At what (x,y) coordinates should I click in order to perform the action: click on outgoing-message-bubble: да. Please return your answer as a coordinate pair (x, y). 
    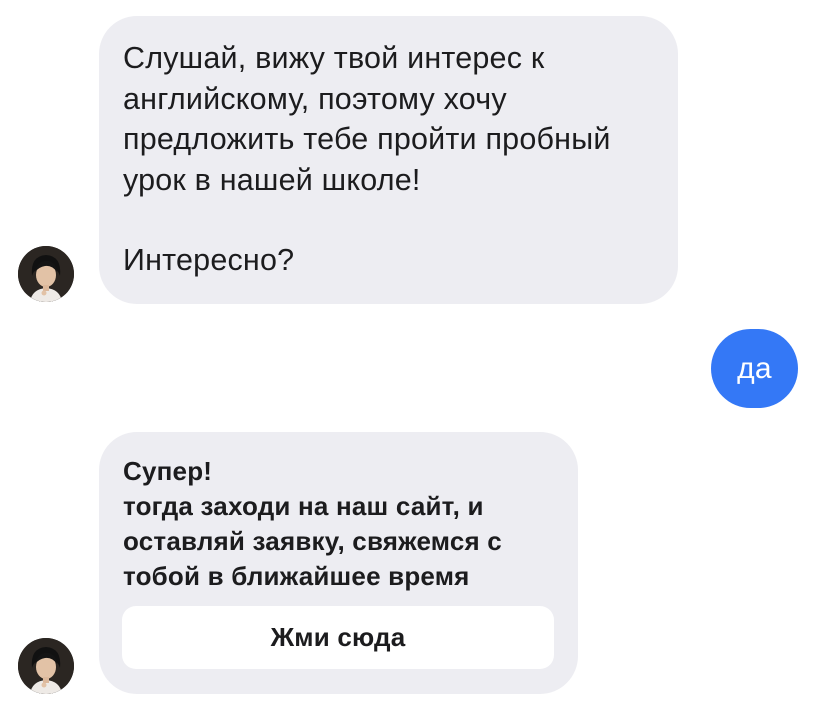
    Looking at the image, I should click on (754, 368).